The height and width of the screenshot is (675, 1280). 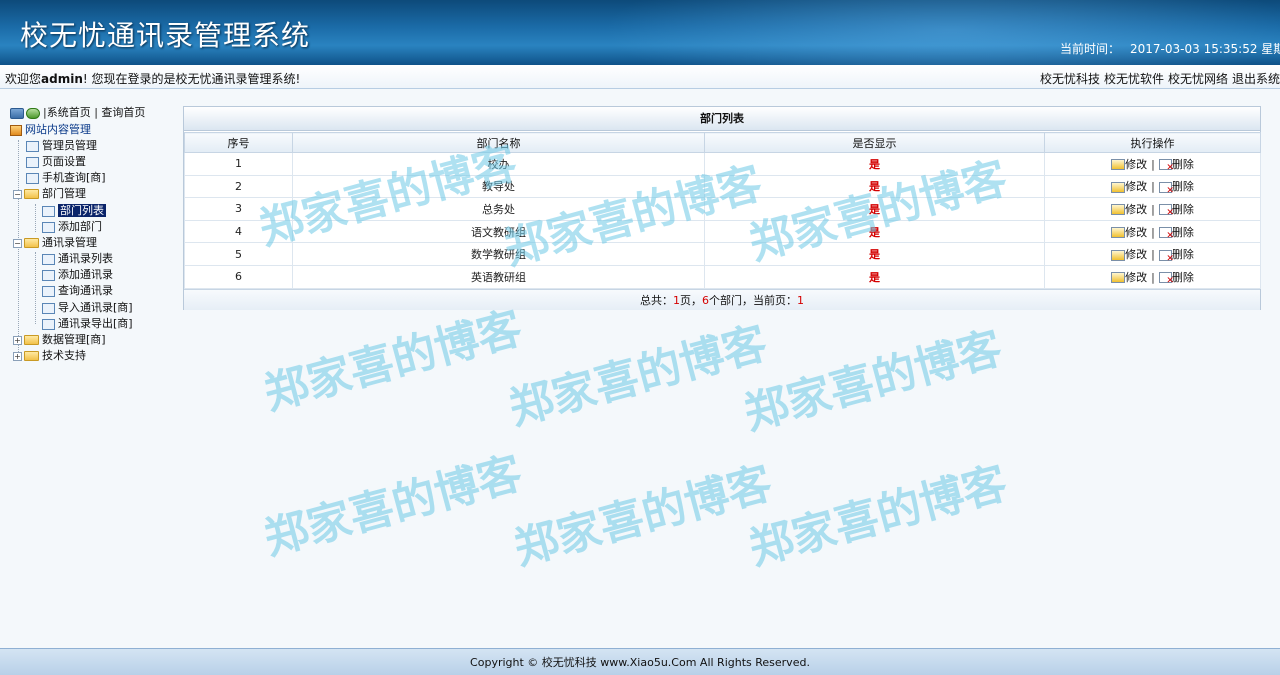 I want to click on tree-item-tech-support: + 技术支持, so click(x=49, y=356).